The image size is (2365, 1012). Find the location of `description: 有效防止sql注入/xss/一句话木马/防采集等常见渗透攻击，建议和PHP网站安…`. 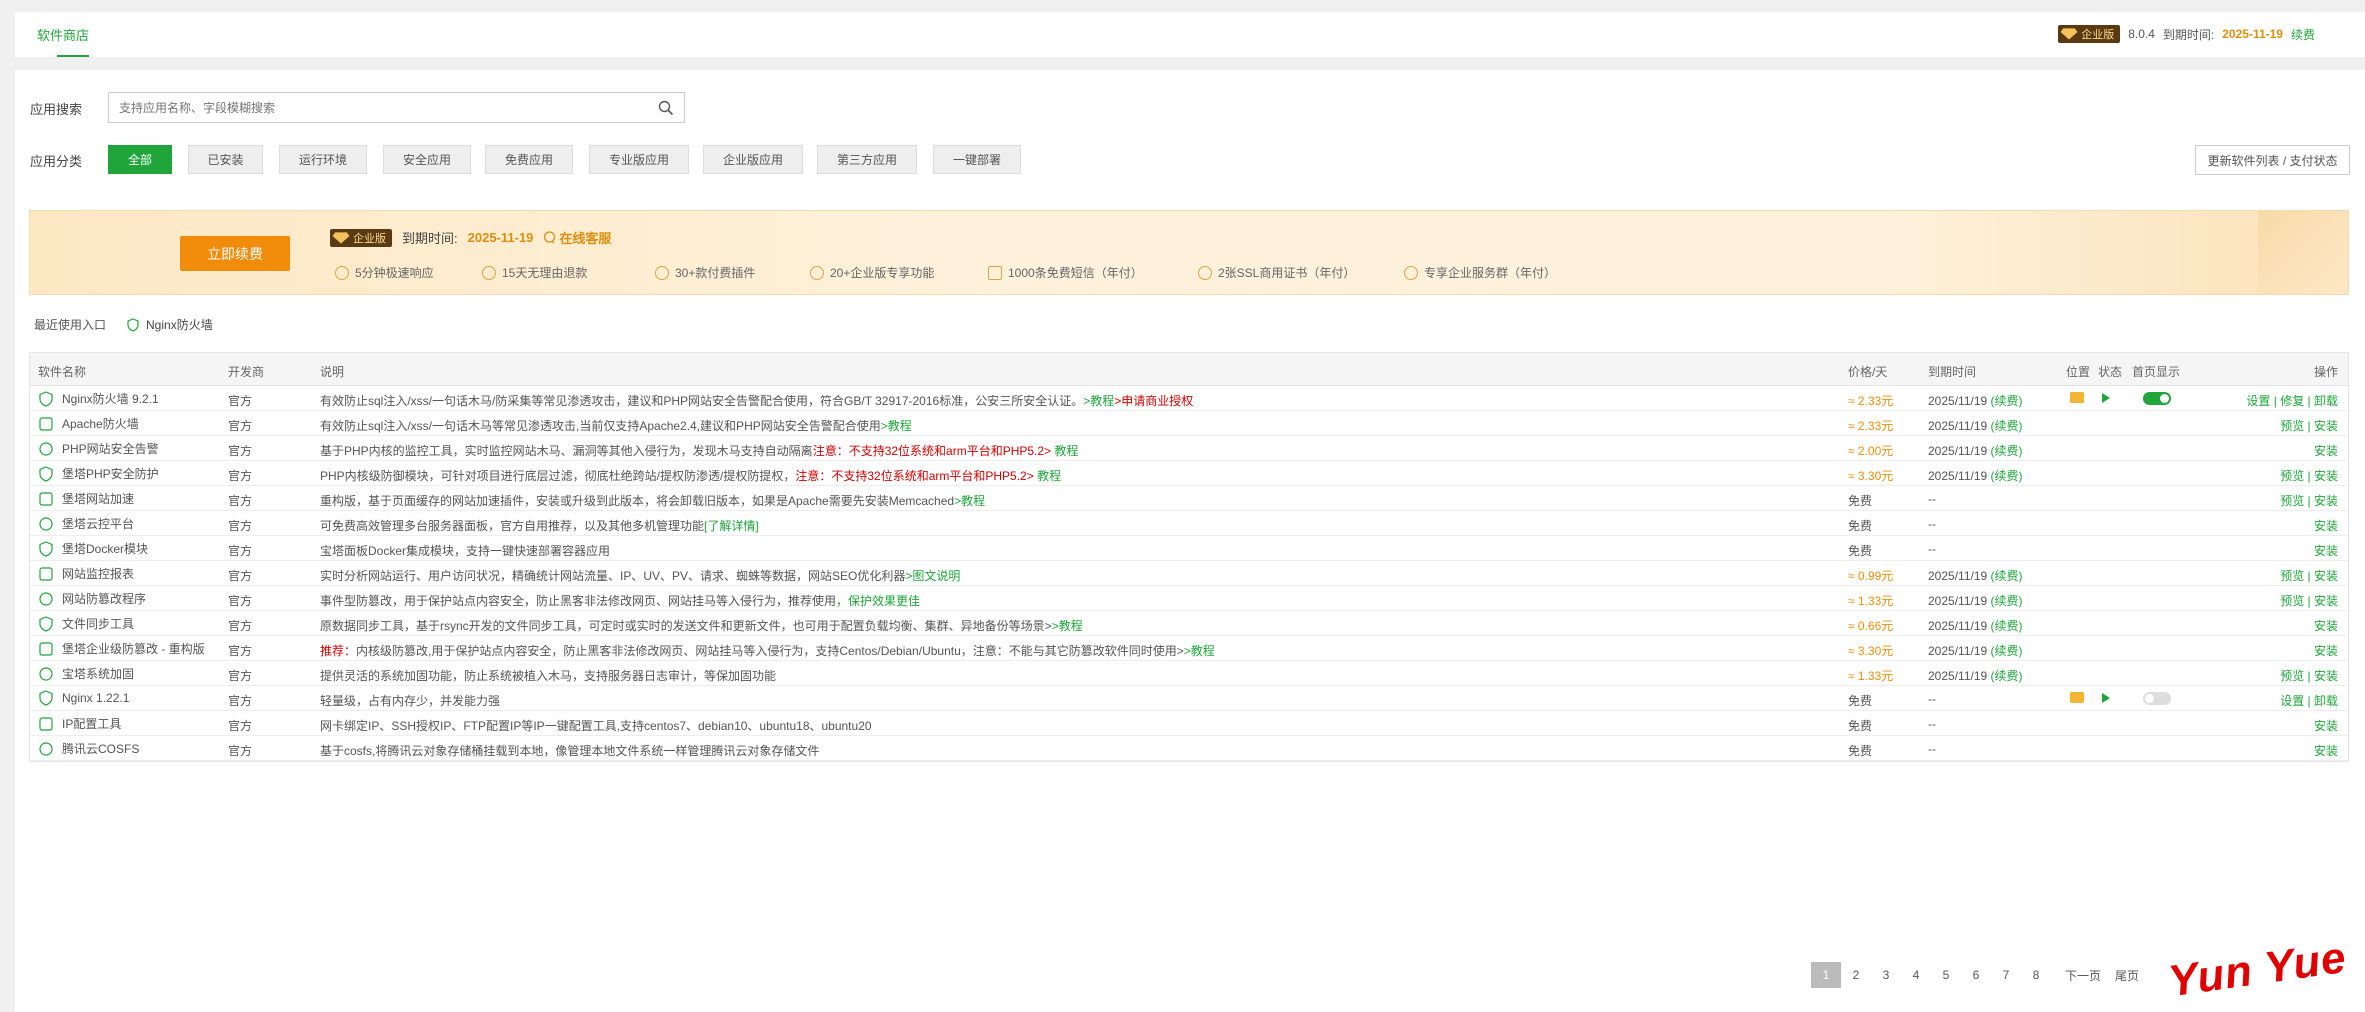

description: 有效防止sql注入/xss/一句话木马/防采集等常见渗透攻击，建议和PHP网站安… is located at coordinates (756, 400).